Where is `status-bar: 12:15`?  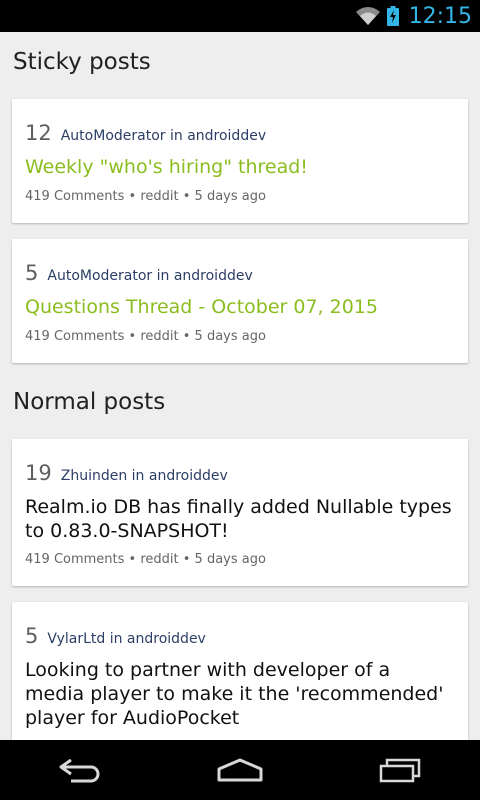
status-bar: 12:15 is located at coordinates (240, 16).